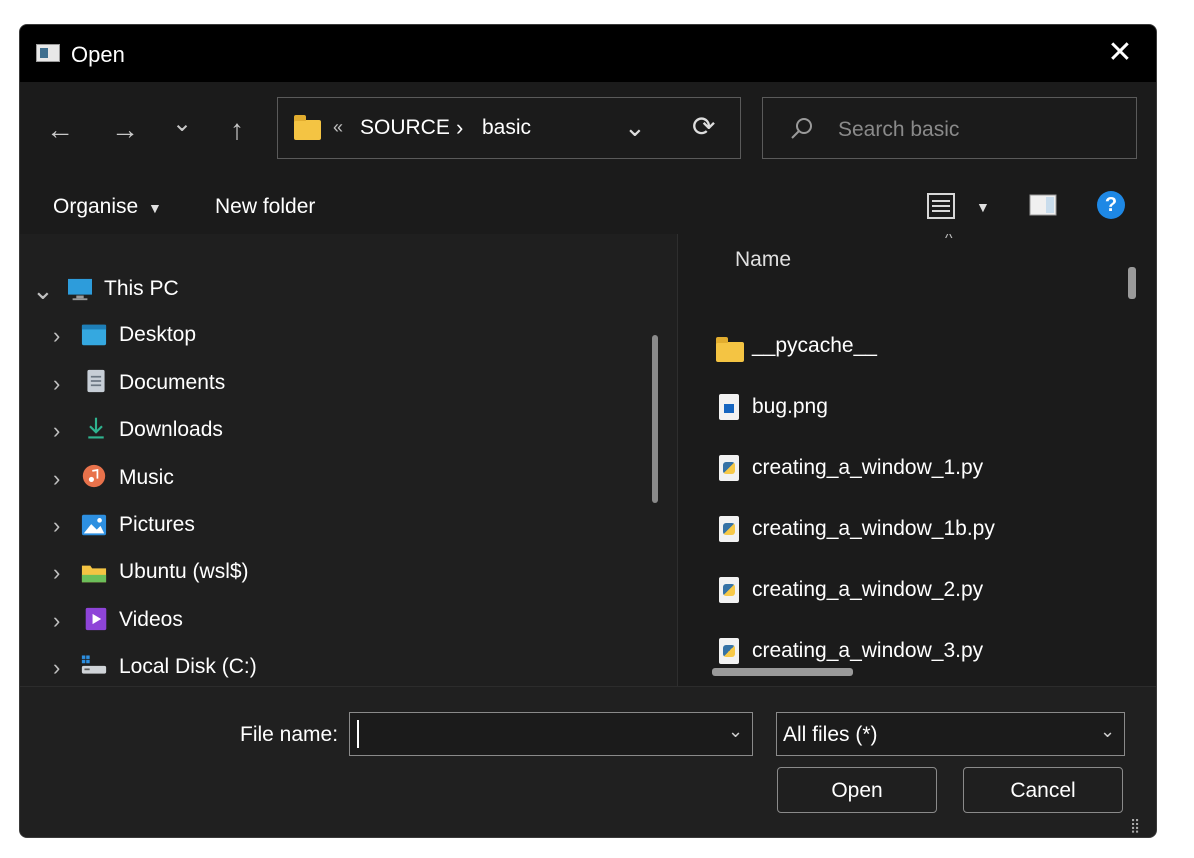 The width and height of the screenshot is (1194, 858). What do you see at coordinates (96, 381) in the screenshot?
I see `documents-icon` at bounding box center [96, 381].